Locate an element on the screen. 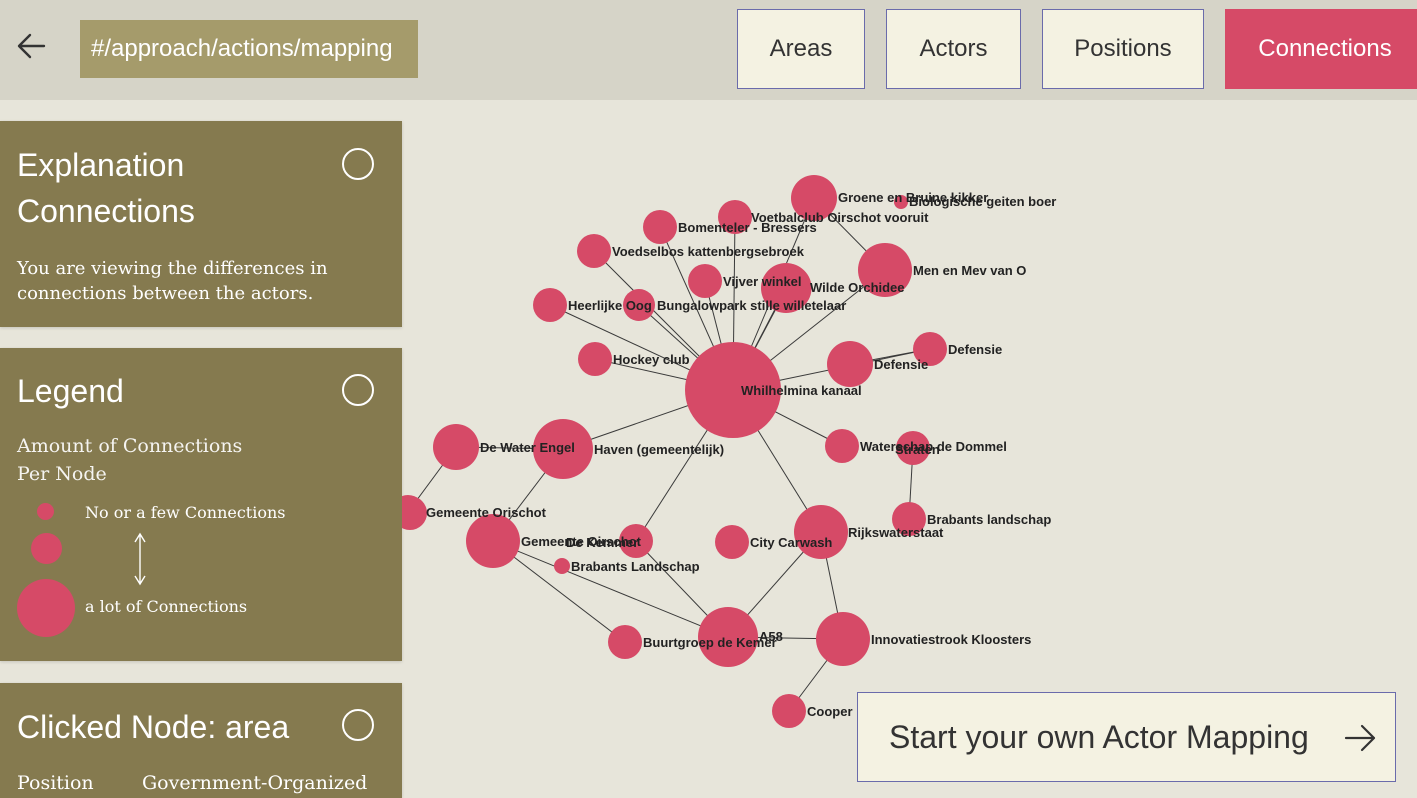  graph-node-heerlijke is located at coordinates (550, 305).